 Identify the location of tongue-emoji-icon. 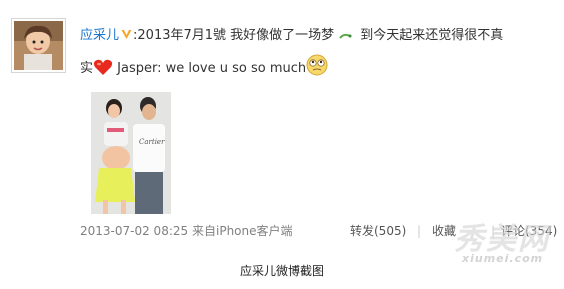
(345, 39).